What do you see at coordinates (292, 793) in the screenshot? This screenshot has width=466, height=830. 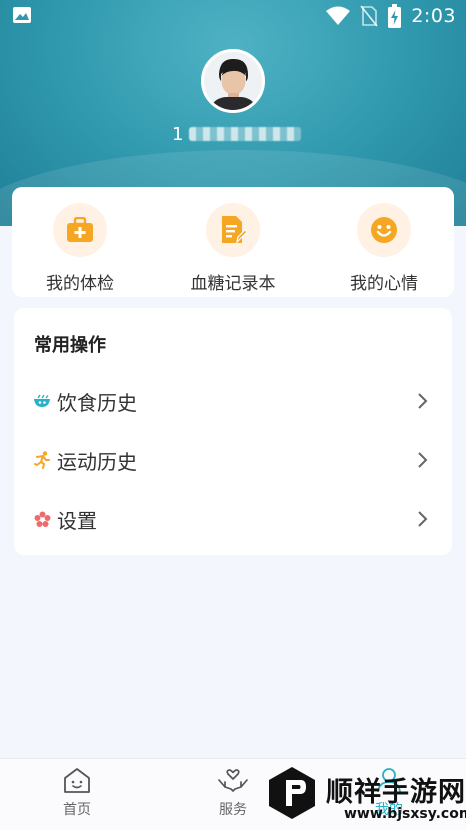 I see `watermark-logo-icon` at bounding box center [292, 793].